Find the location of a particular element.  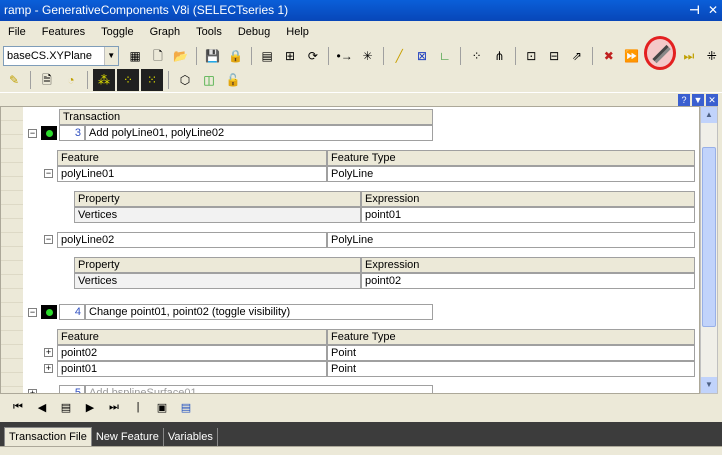

cube-icon: ⬡ is located at coordinates (185, 80).